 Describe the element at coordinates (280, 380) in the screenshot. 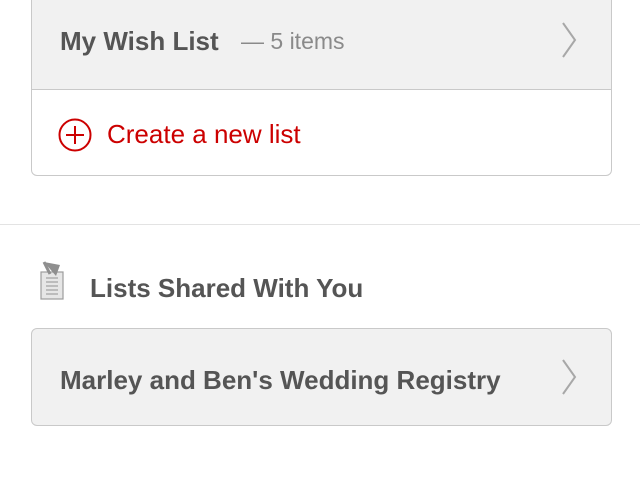

I see `shared-list-name: Marley and Ben's Wedding Registry` at that location.